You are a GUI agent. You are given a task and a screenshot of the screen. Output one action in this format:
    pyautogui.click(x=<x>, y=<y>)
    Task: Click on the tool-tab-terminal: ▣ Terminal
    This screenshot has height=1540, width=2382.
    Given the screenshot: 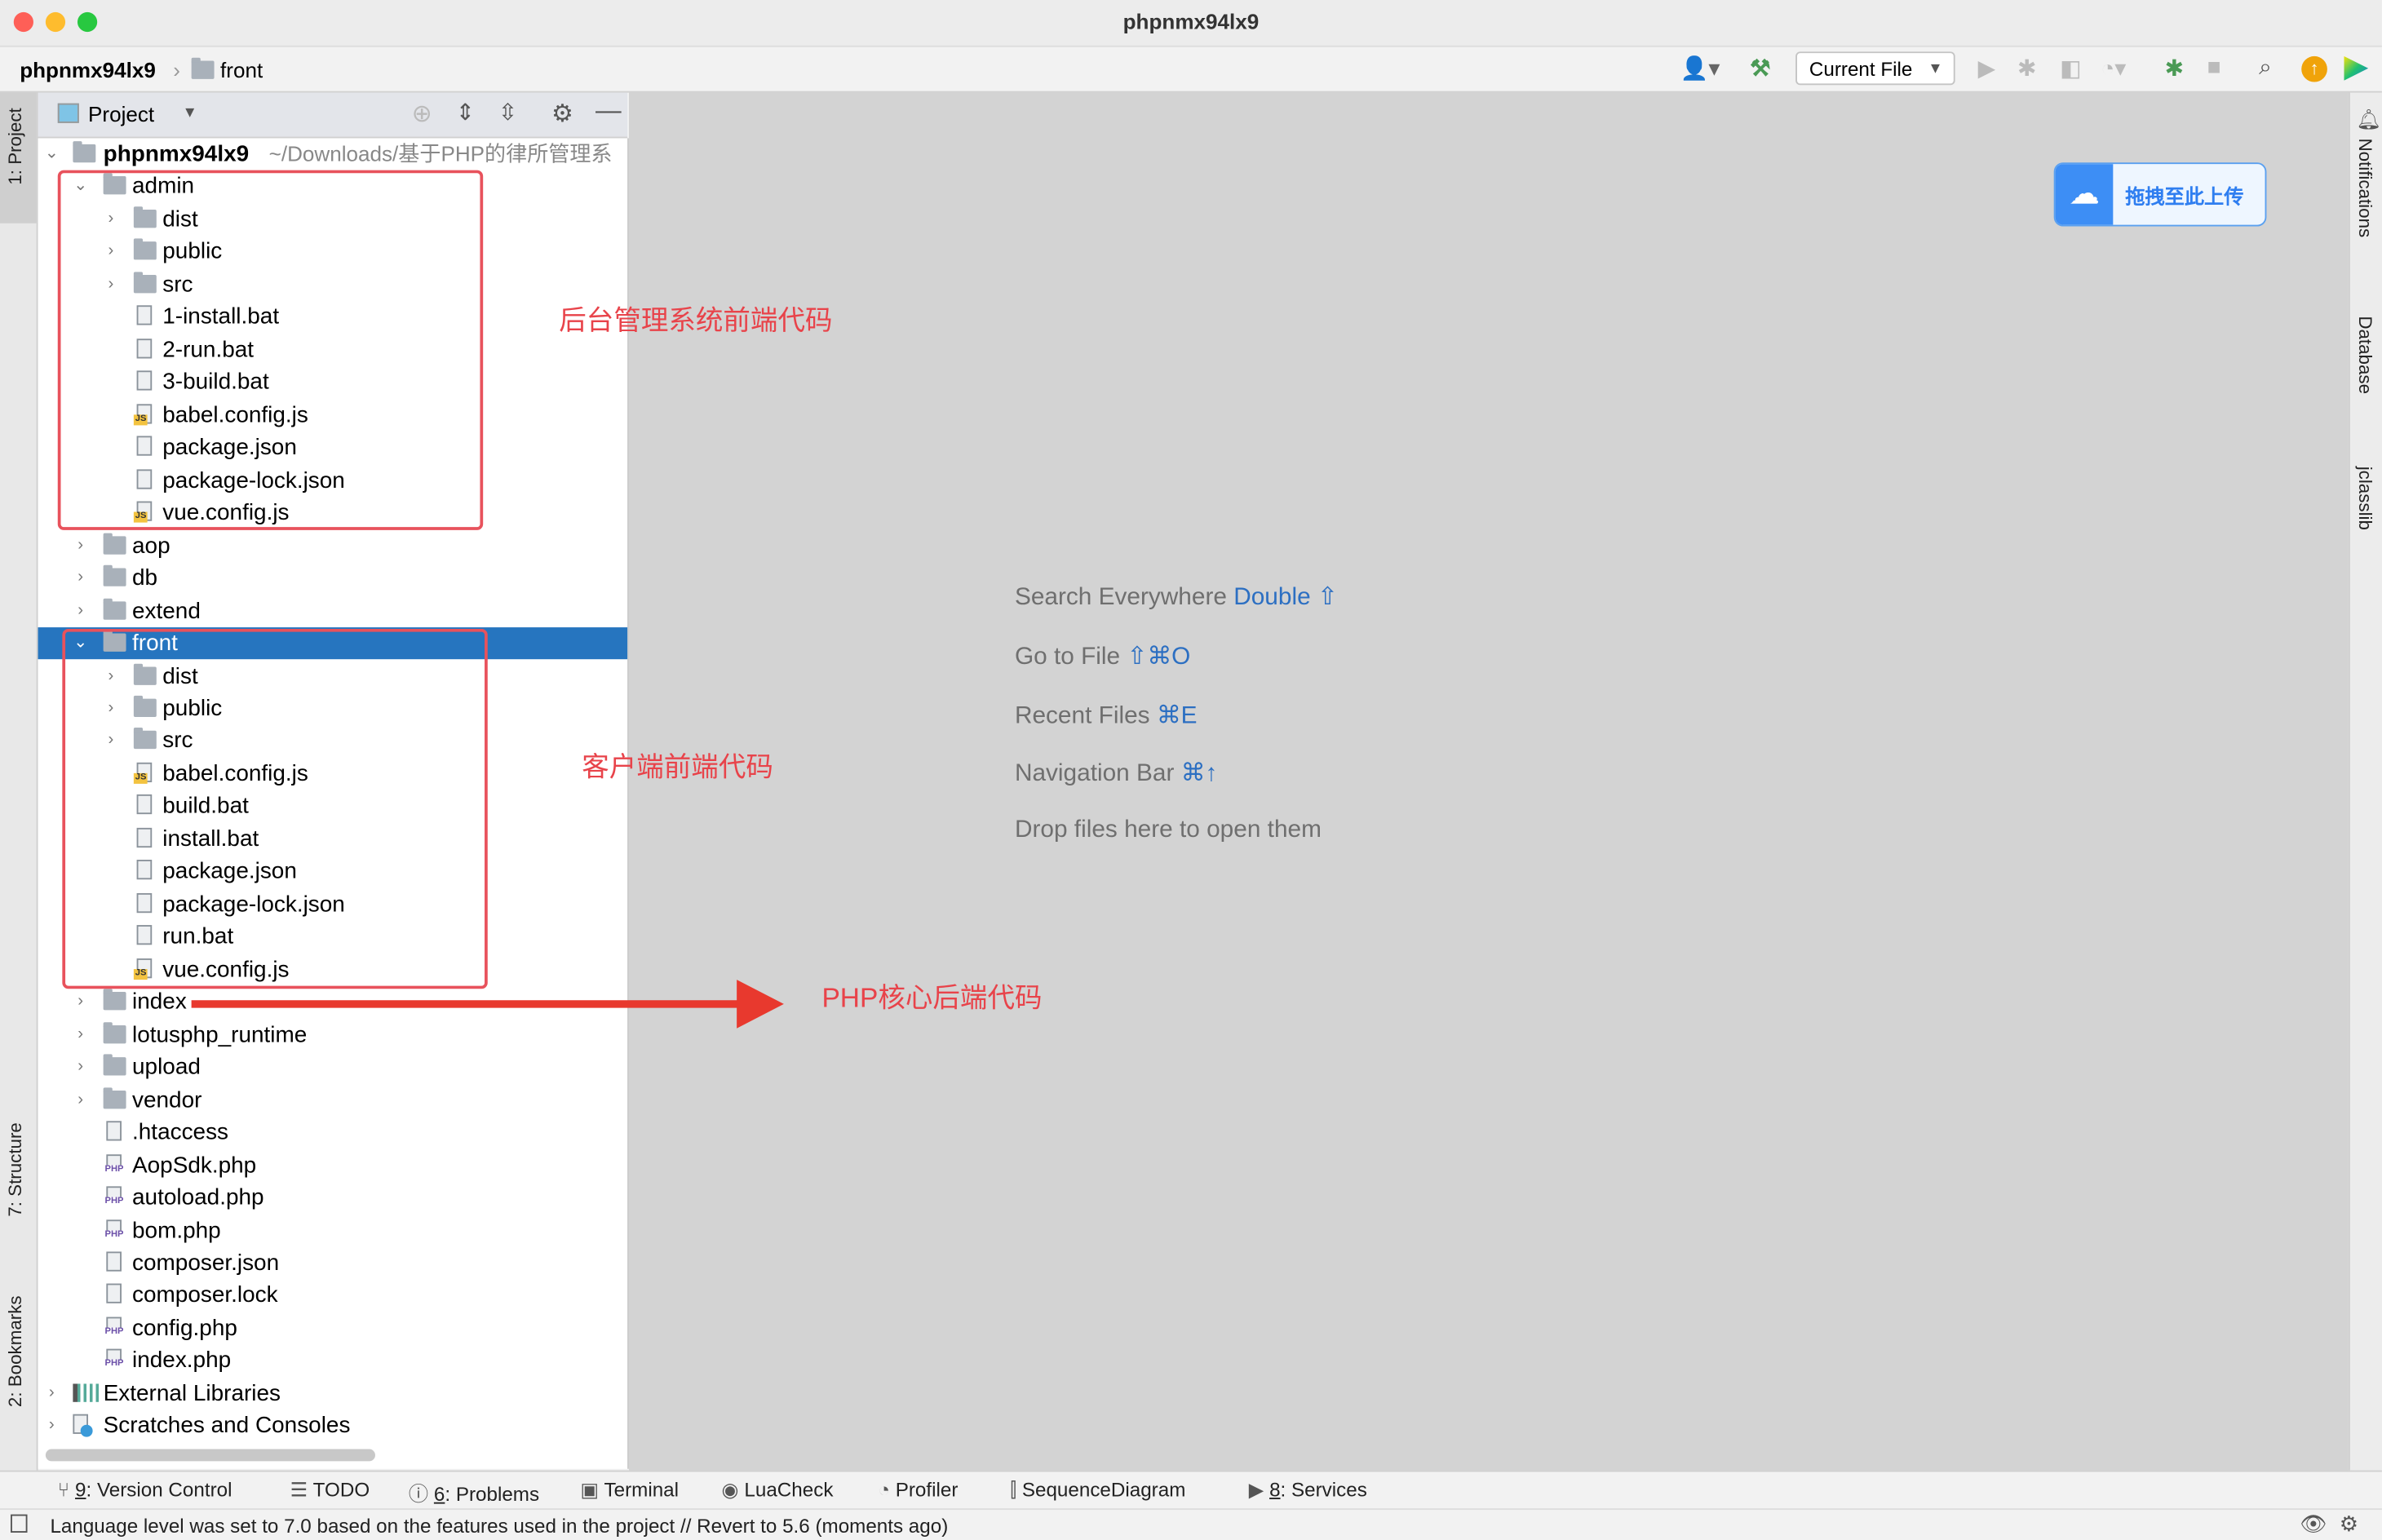 What is the action you would take?
    pyautogui.click(x=629, y=1490)
    